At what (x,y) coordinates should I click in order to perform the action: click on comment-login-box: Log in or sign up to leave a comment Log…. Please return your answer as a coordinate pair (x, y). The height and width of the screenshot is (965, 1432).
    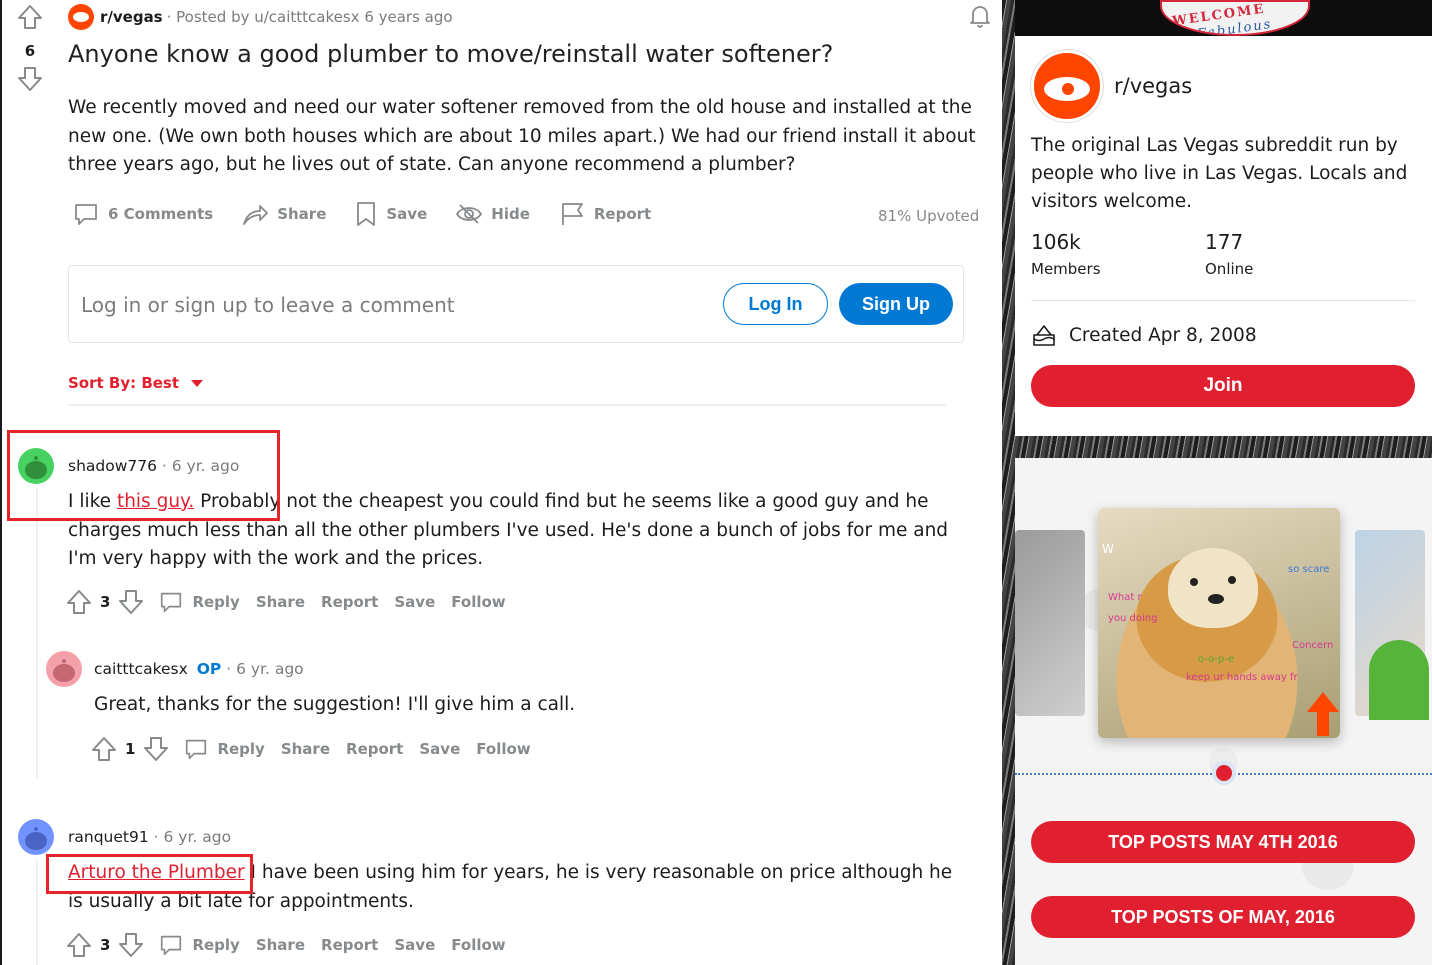
    Looking at the image, I should click on (516, 304).